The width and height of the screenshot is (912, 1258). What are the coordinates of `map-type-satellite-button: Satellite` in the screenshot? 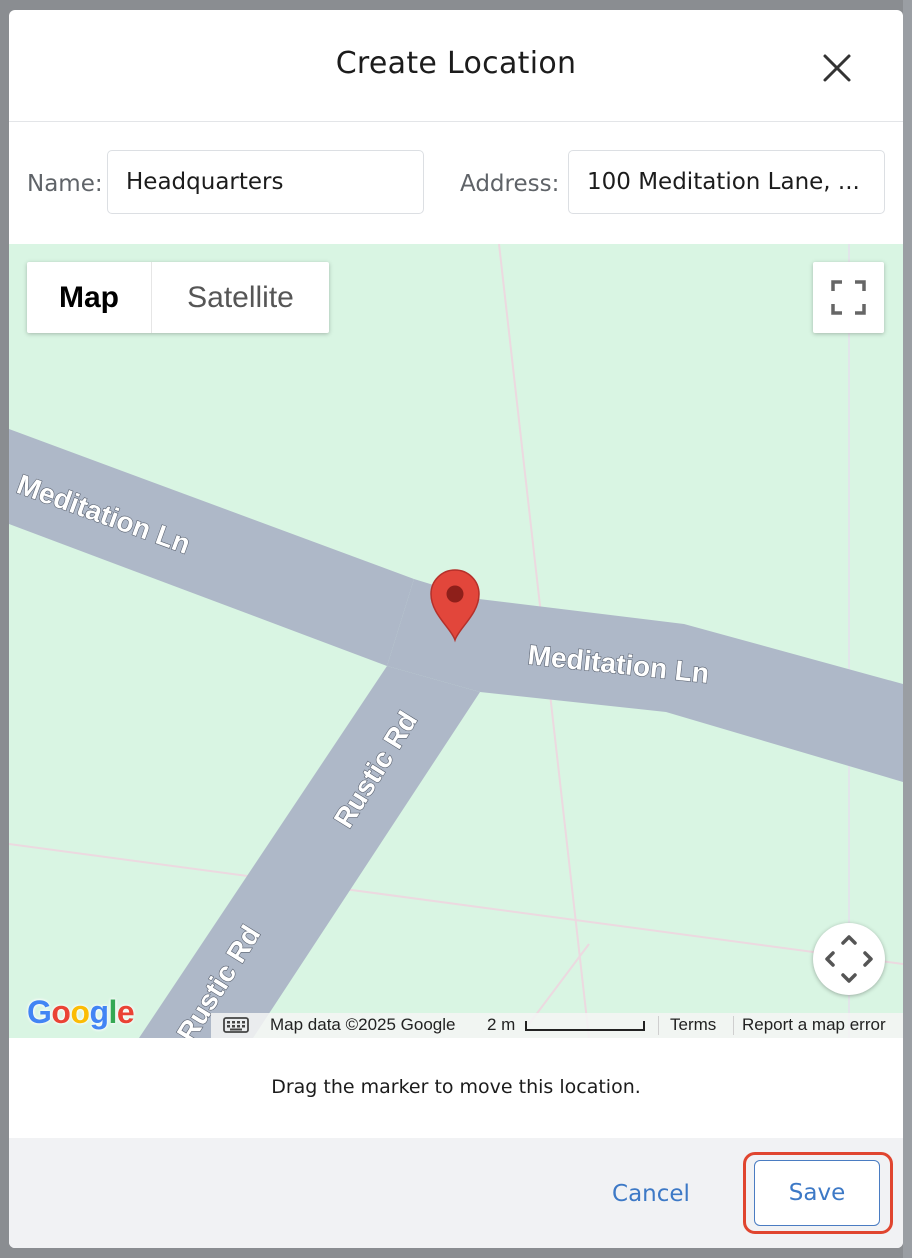 It's located at (240, 297).